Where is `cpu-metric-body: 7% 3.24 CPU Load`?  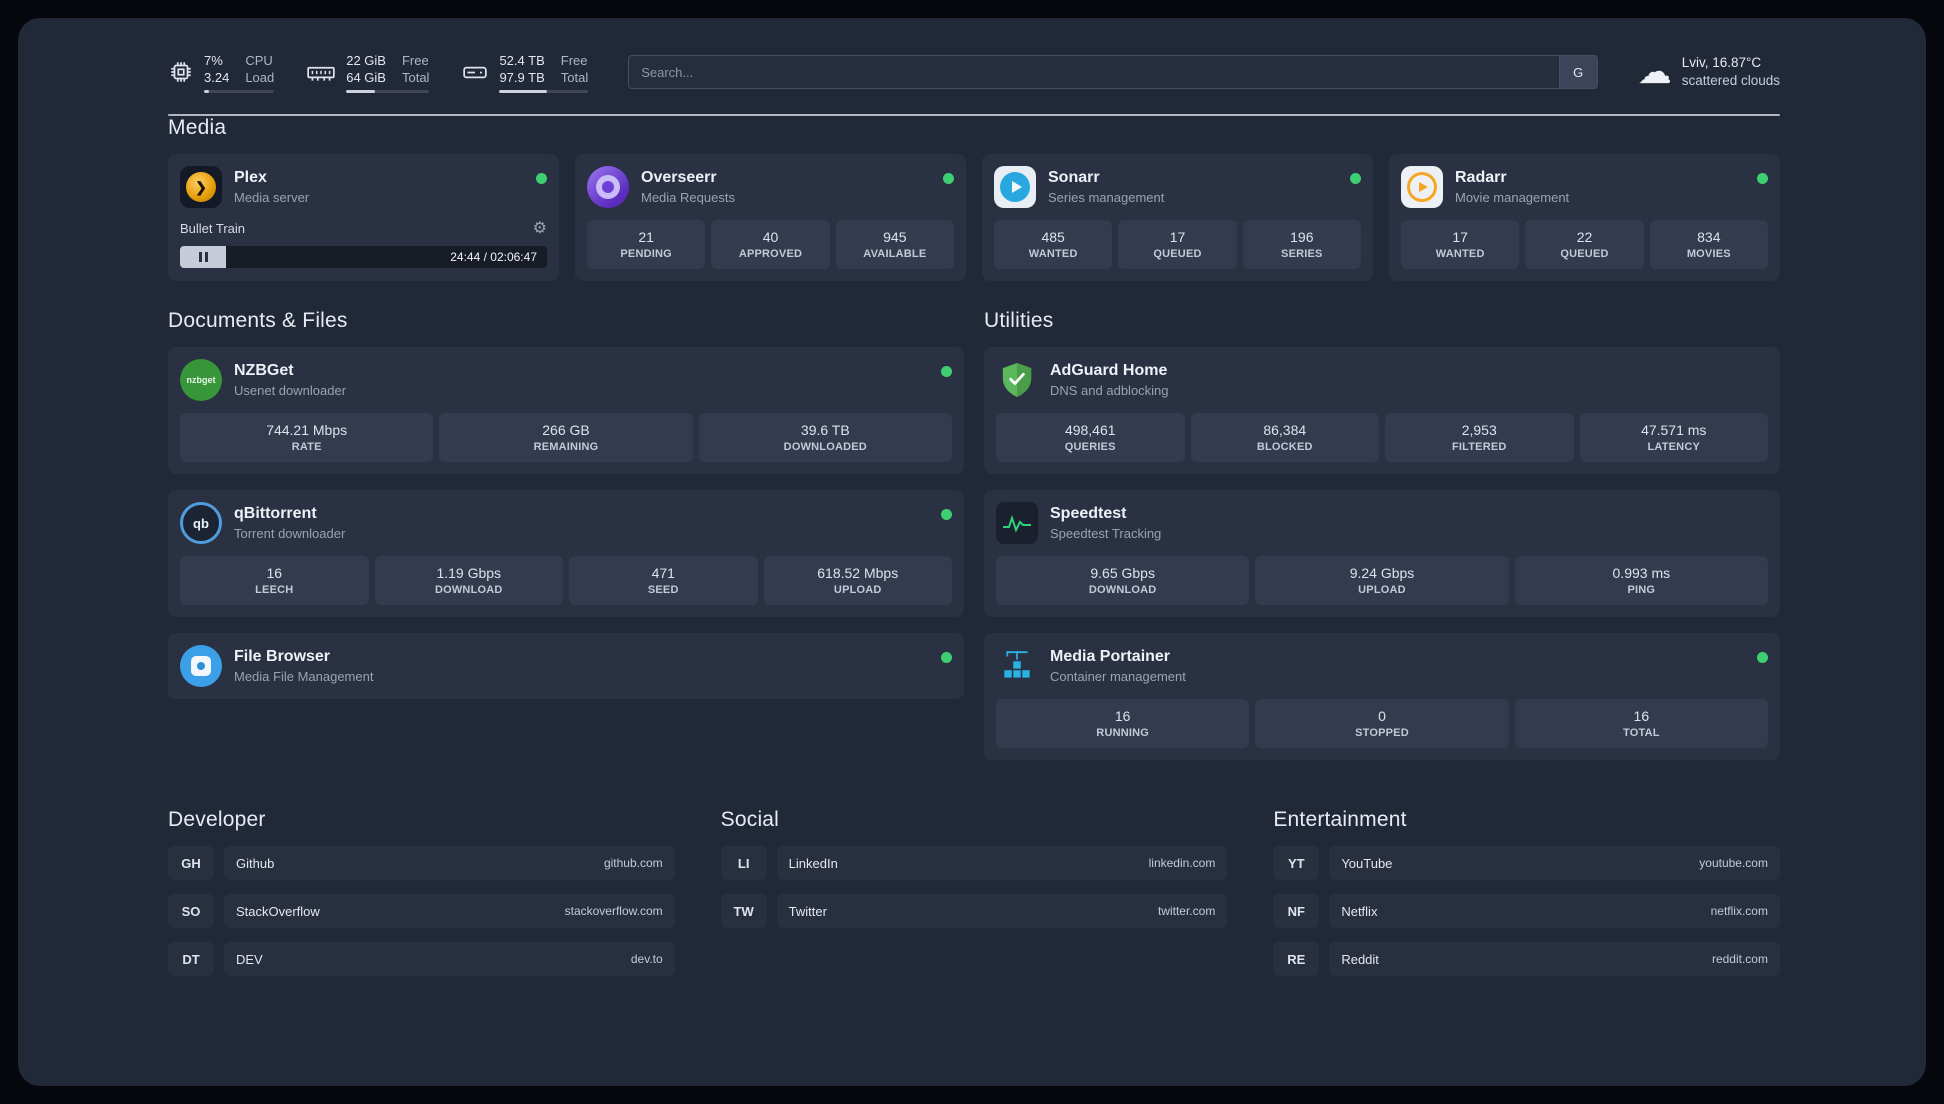
cpu-metric-body: 7% 3.24 CPU Load is located at coordinates (239, 72).